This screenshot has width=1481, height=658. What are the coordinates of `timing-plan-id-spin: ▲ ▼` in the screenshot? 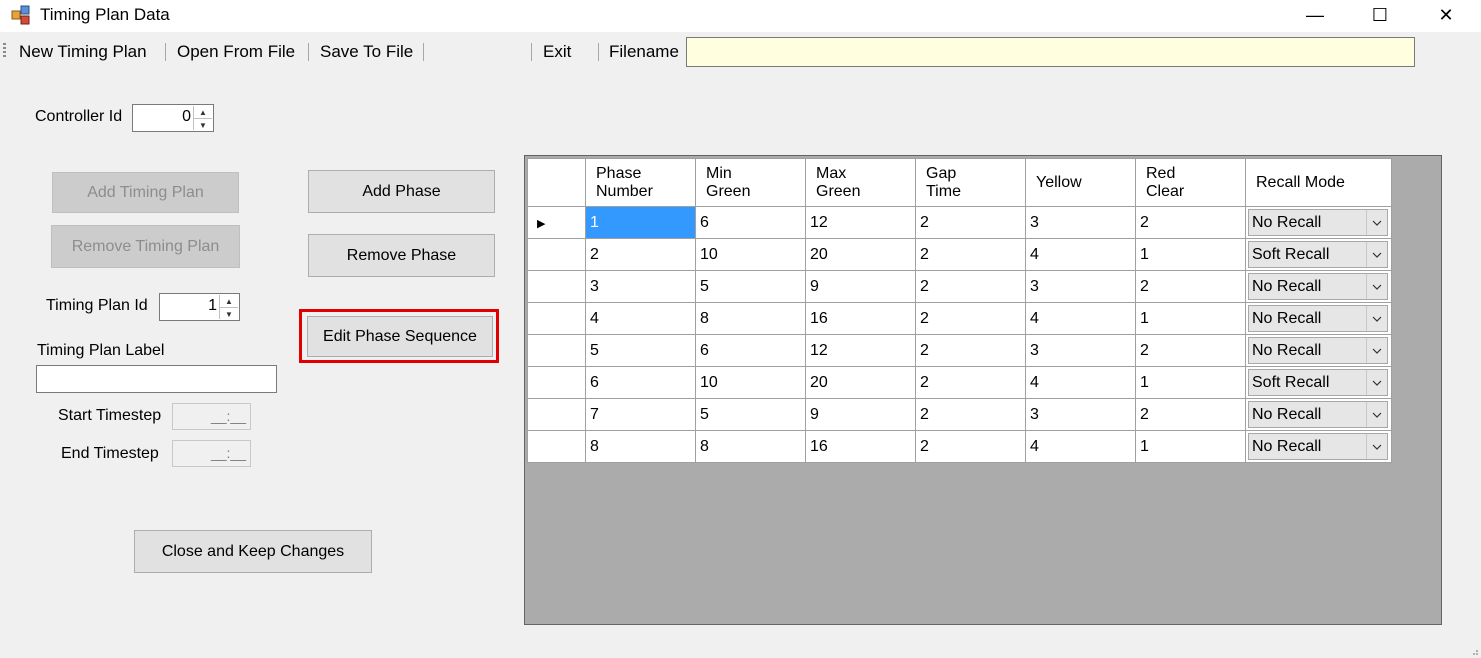 It's located at (228, 307).